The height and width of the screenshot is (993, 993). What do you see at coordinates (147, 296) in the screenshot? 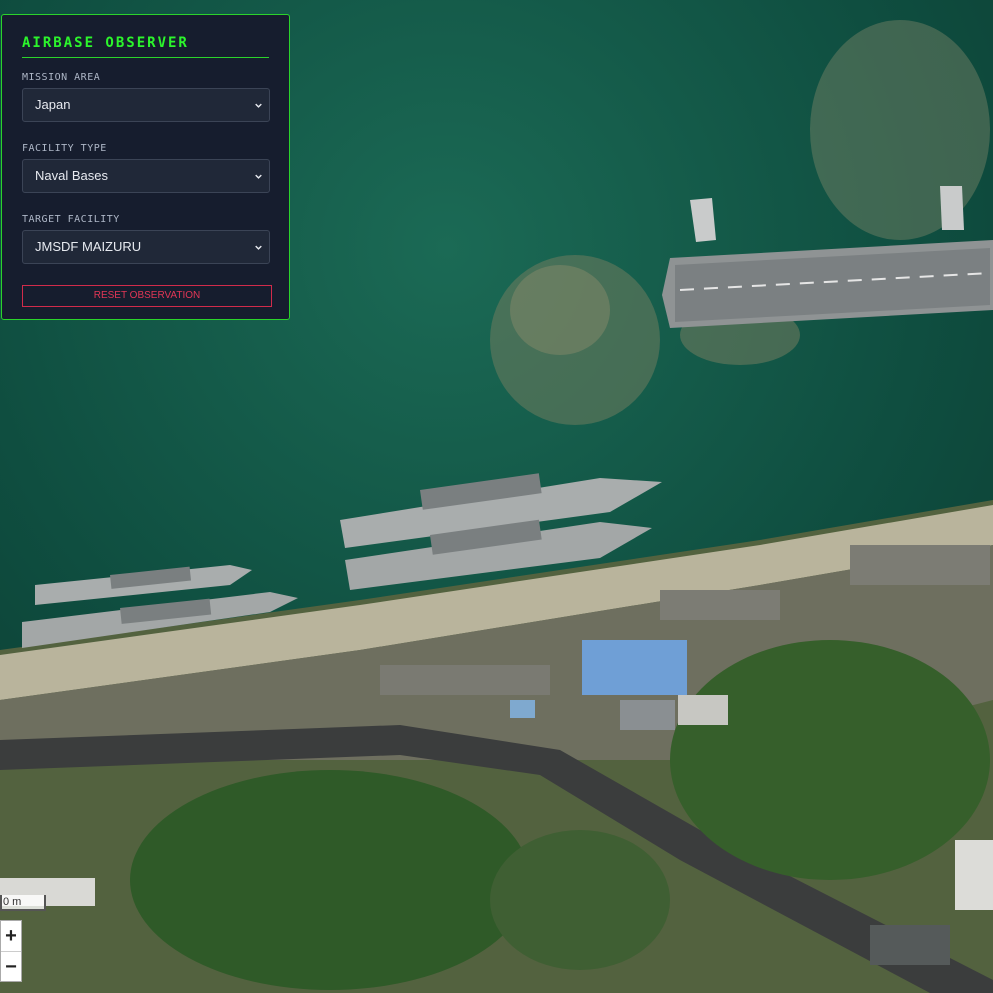
I see `reset-observation-button: RESET OBSERVATION` at bounding box center [147, 296].